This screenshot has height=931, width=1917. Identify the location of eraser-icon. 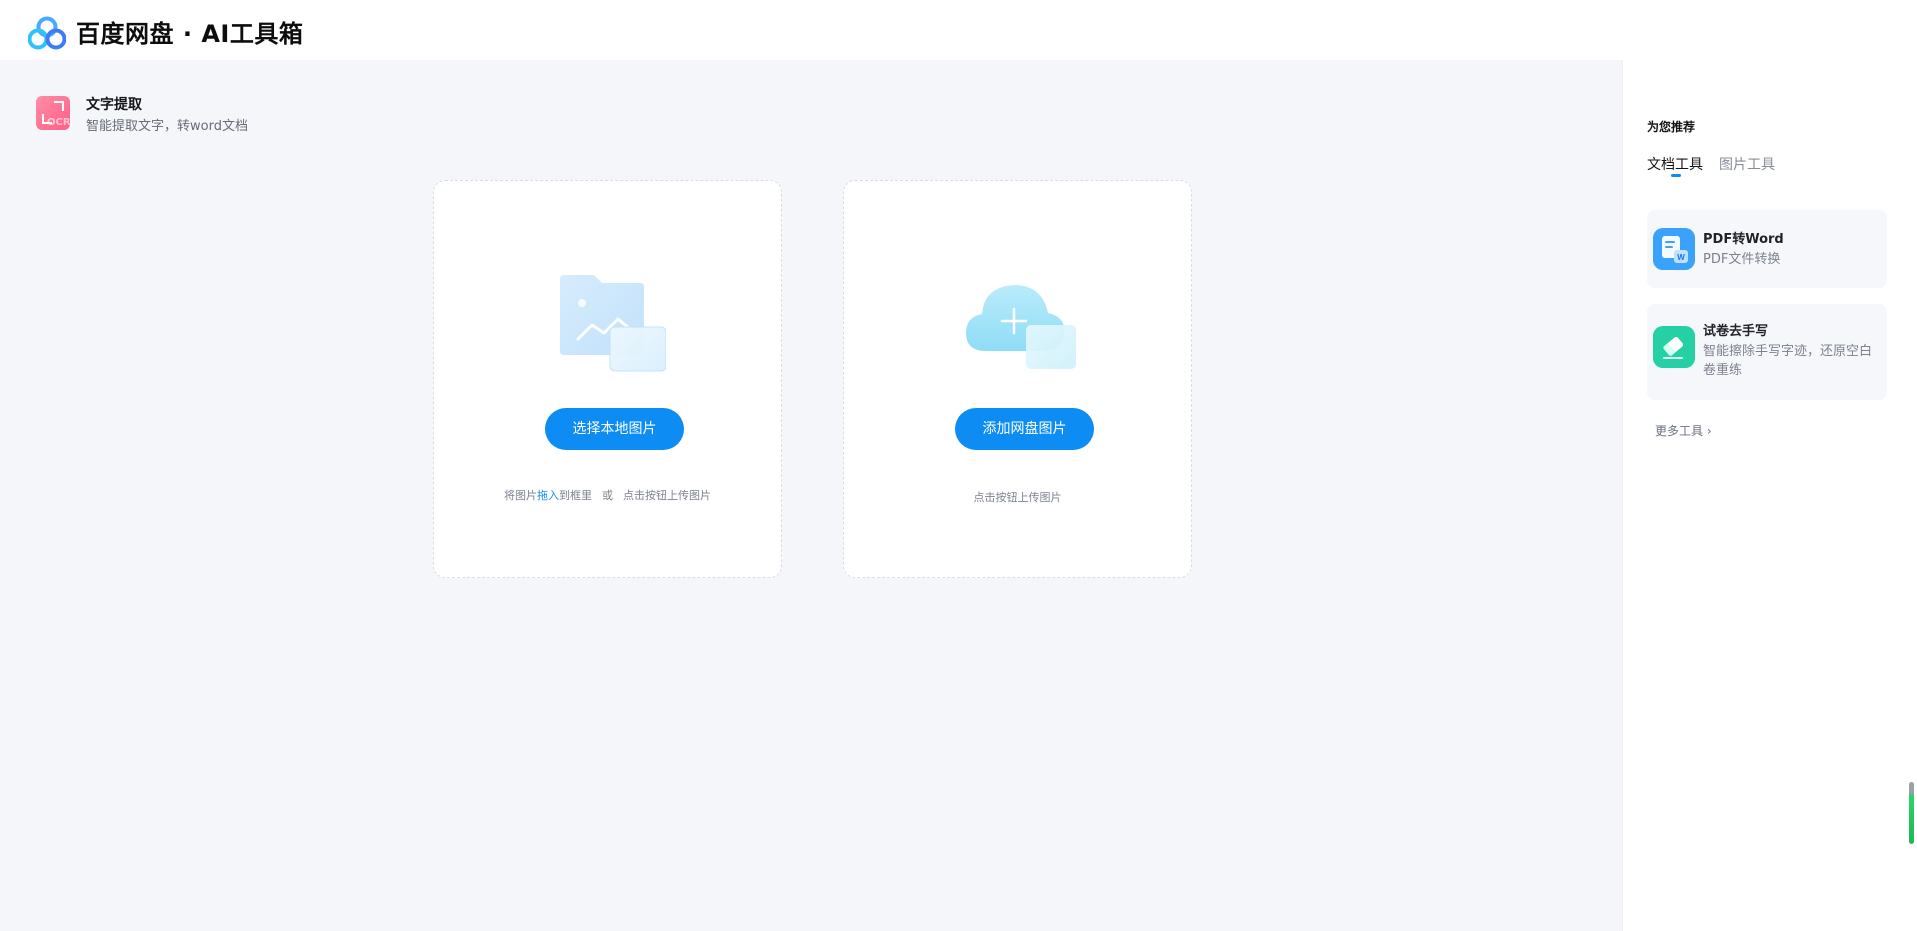
(1674, 347).